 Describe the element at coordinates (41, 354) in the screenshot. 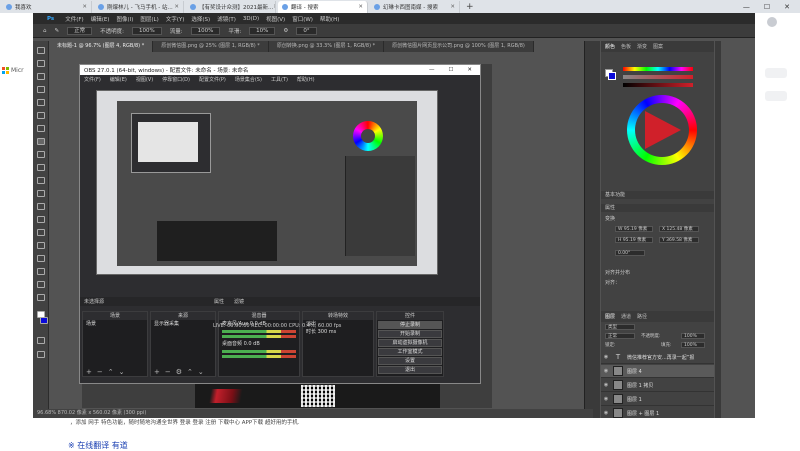

I see `screen-mode-icon` at that location.